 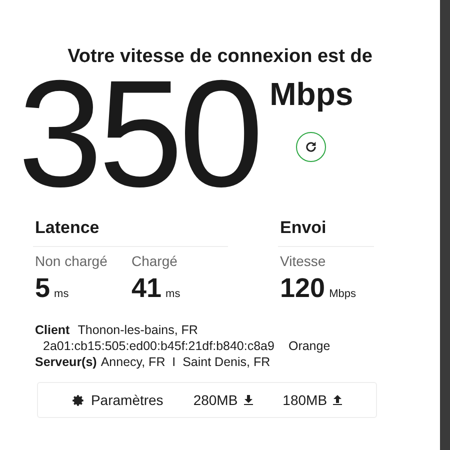 What do you see at coordinates (303, 288) in the screenshot?
I see `metric-value: 120` at bounding box center [303, 288].